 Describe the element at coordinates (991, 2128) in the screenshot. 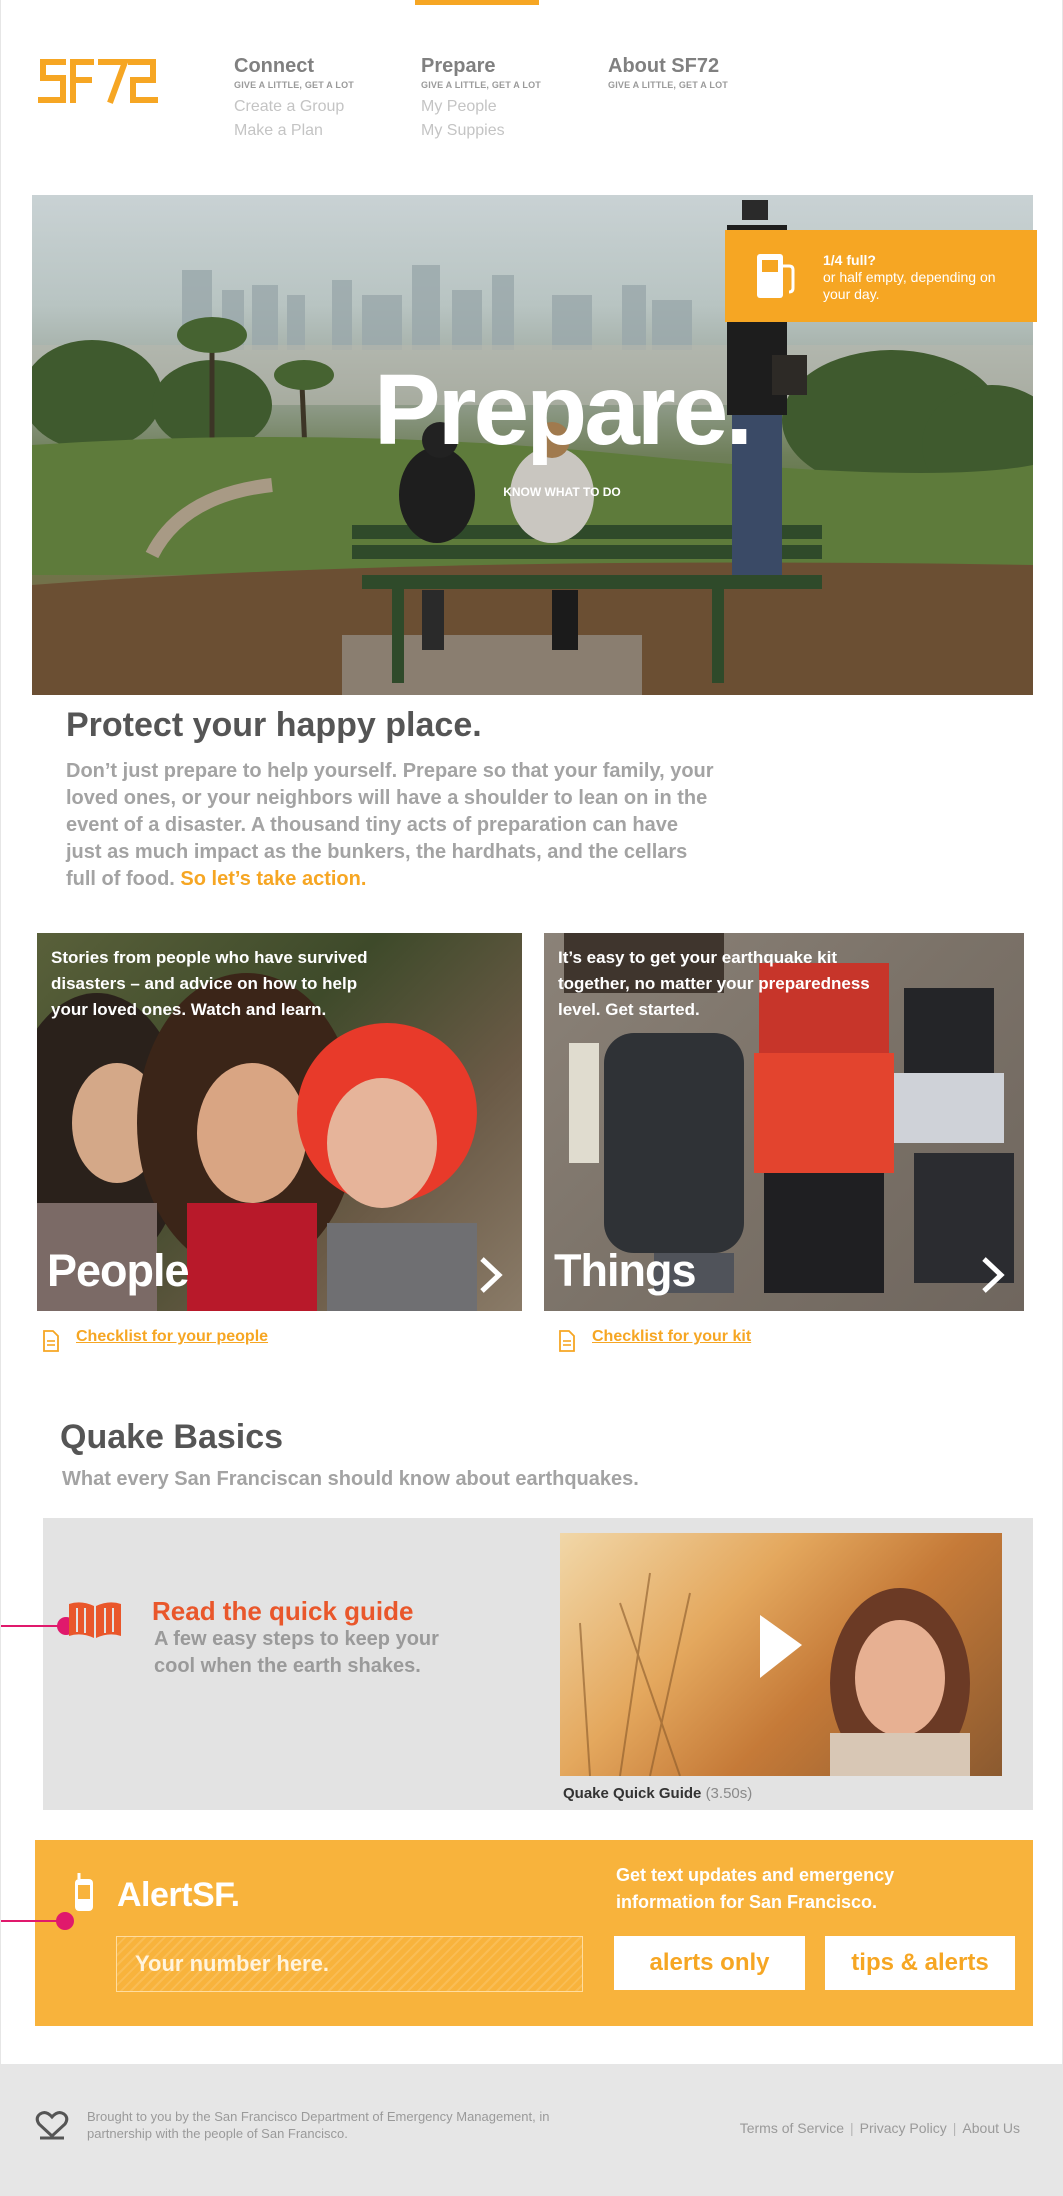

I see `about-us-link: About Us` at that location.